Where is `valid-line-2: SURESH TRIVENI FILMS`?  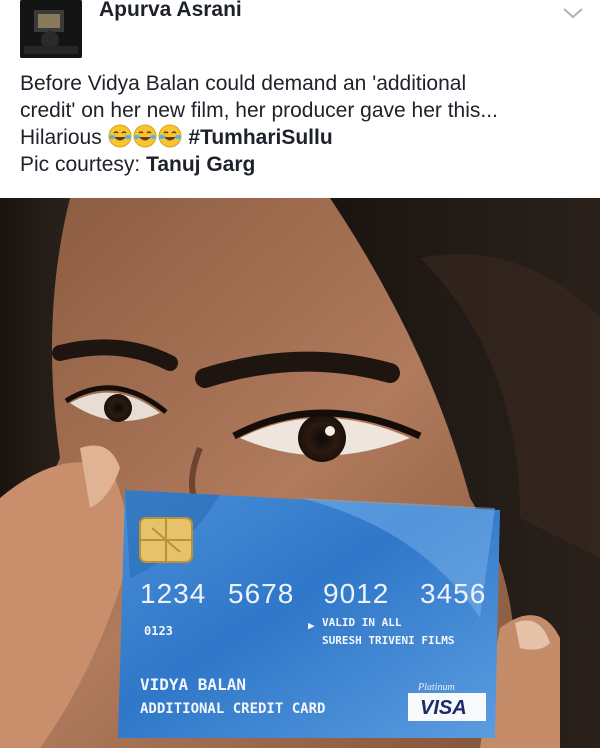 valid-line-2: SURESH TRIVENI FILMS is located at coordinates (388, 640).